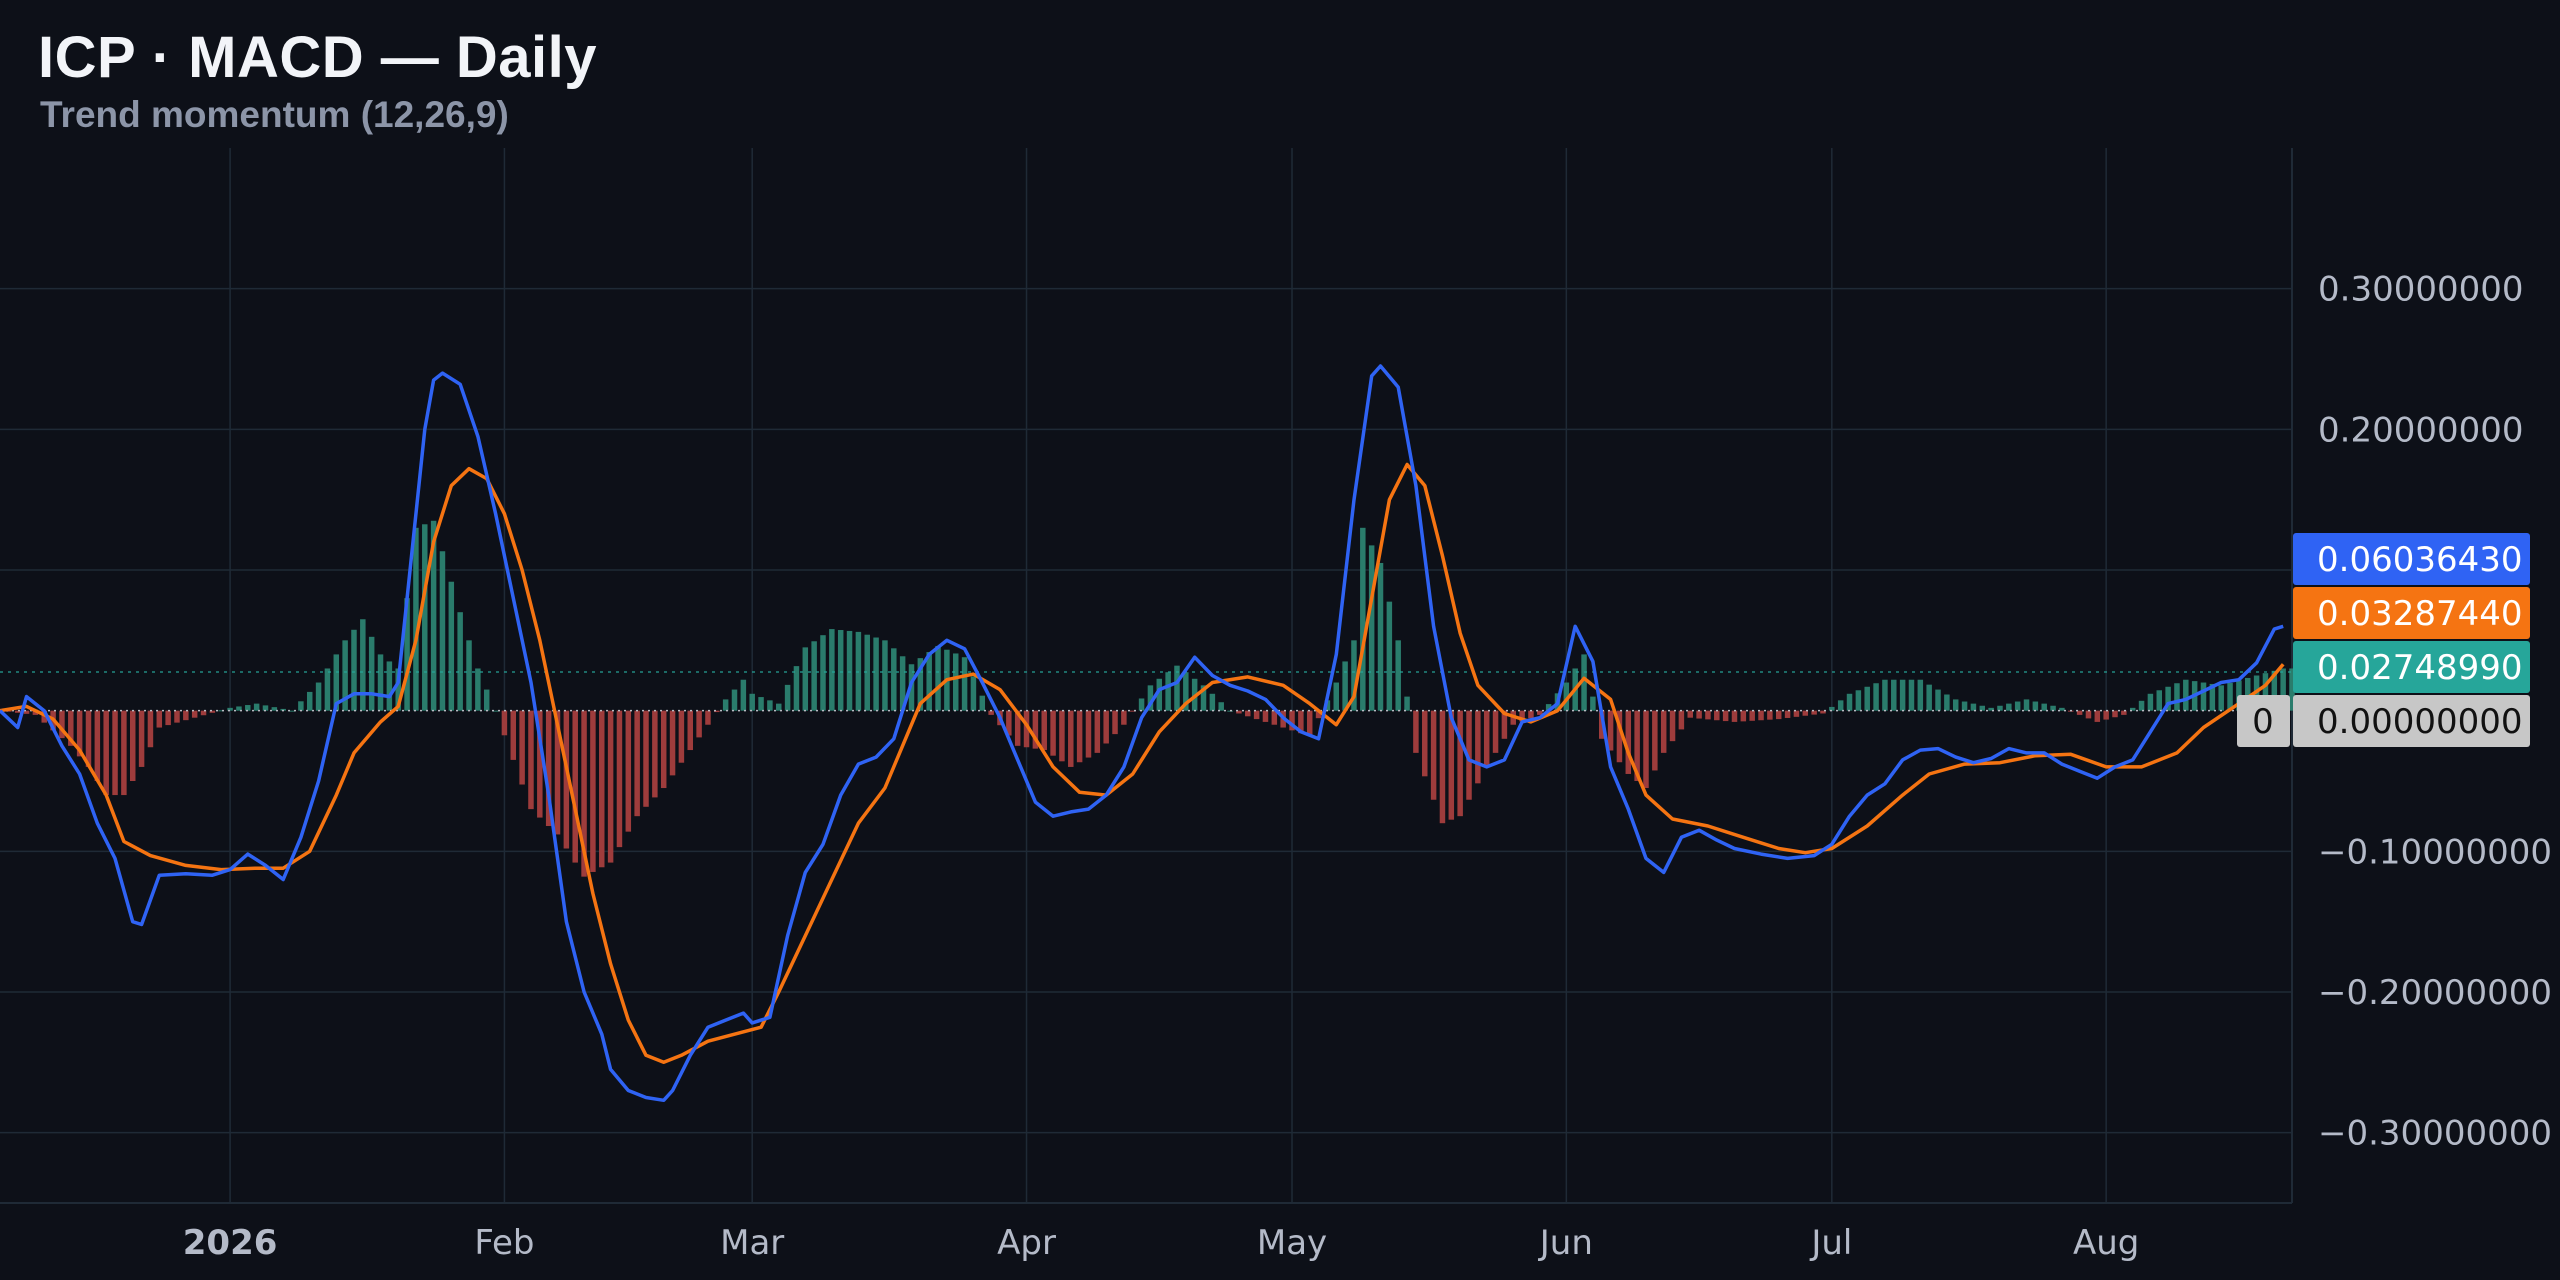  What do you see at coordinates (2420, 722) in the screenshot?
I see `zero-value-label: 0.00000000` at bounding box center [2420, 722].